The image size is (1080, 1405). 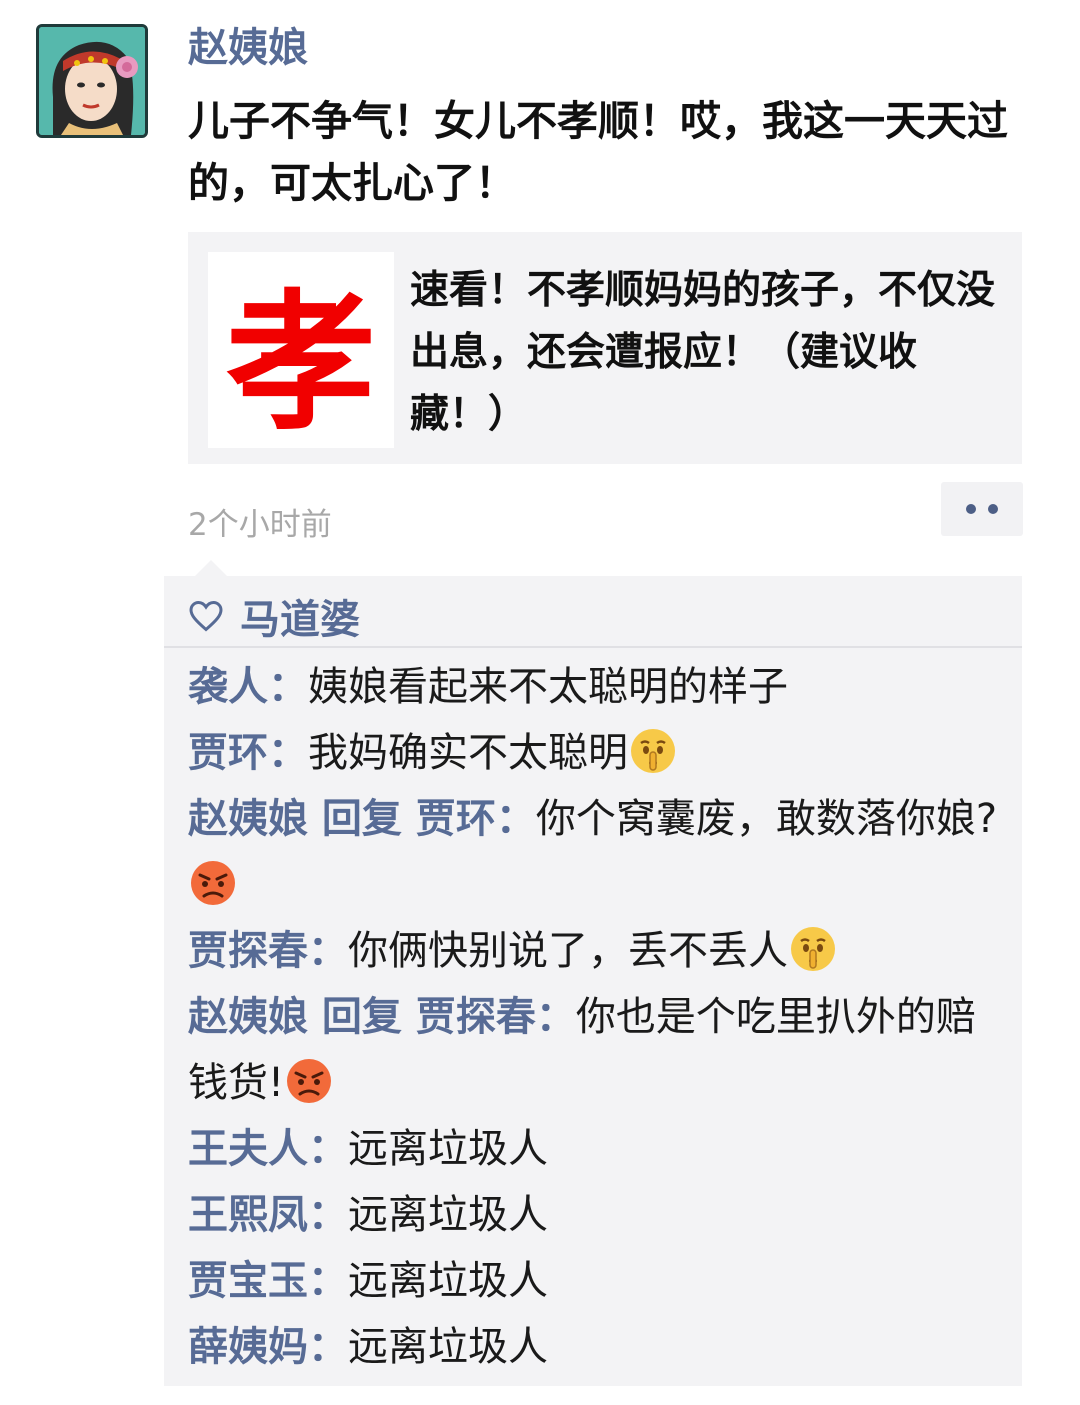 What do you see at coordinates (248, 1281) in the screenshot?
I see `commenter-name: 贾宝玉` at bounding box center [248, 1281].